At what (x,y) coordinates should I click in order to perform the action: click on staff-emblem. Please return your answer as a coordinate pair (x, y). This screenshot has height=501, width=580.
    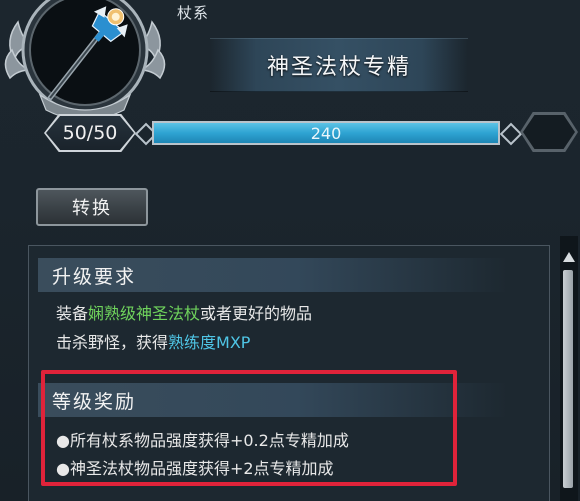
    Looking at the image, I should click on (85, 60).